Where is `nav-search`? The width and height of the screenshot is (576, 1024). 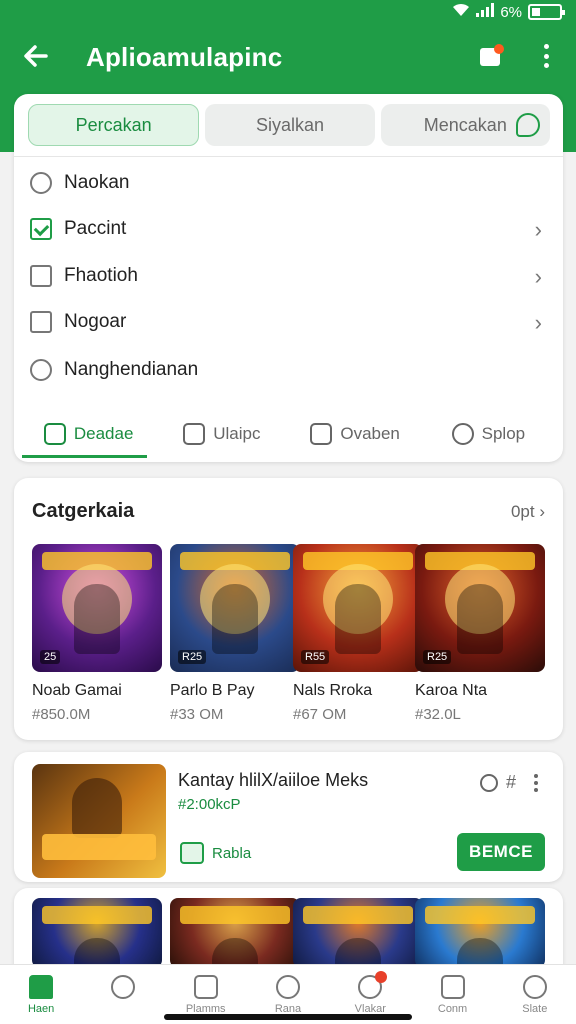 nav-search is located at coordinates (123, 994).